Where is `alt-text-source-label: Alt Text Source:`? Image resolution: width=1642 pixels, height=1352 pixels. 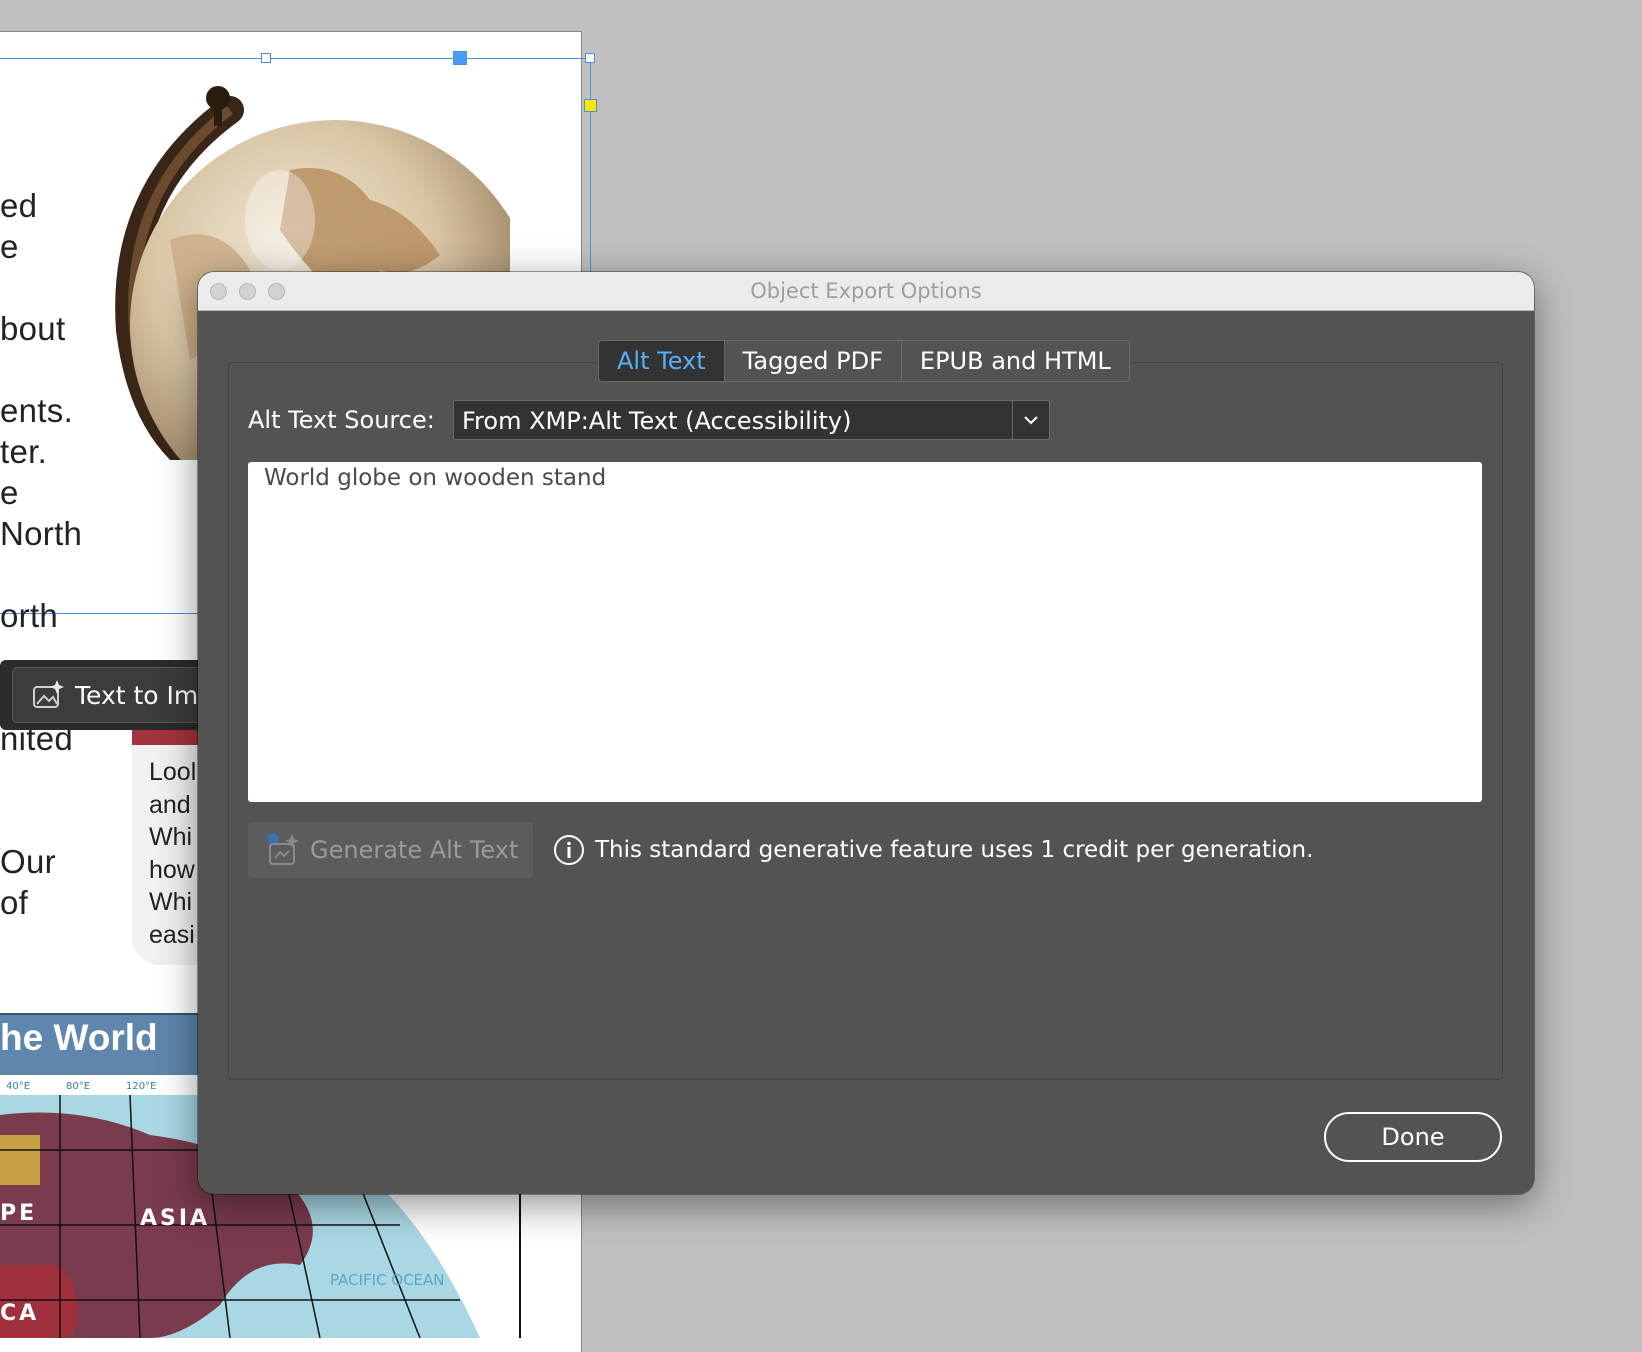
alt-text-source-label: Alt Text Source: is located at coordinates (341, 420).